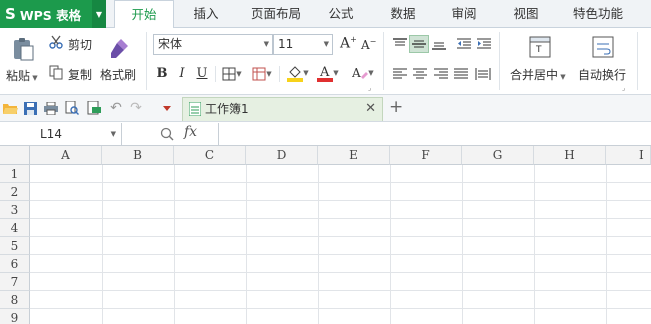 Image resolution: width=651 pixels, height=324 pixels. I want to click on column-header-f: F, so click(426, 155).